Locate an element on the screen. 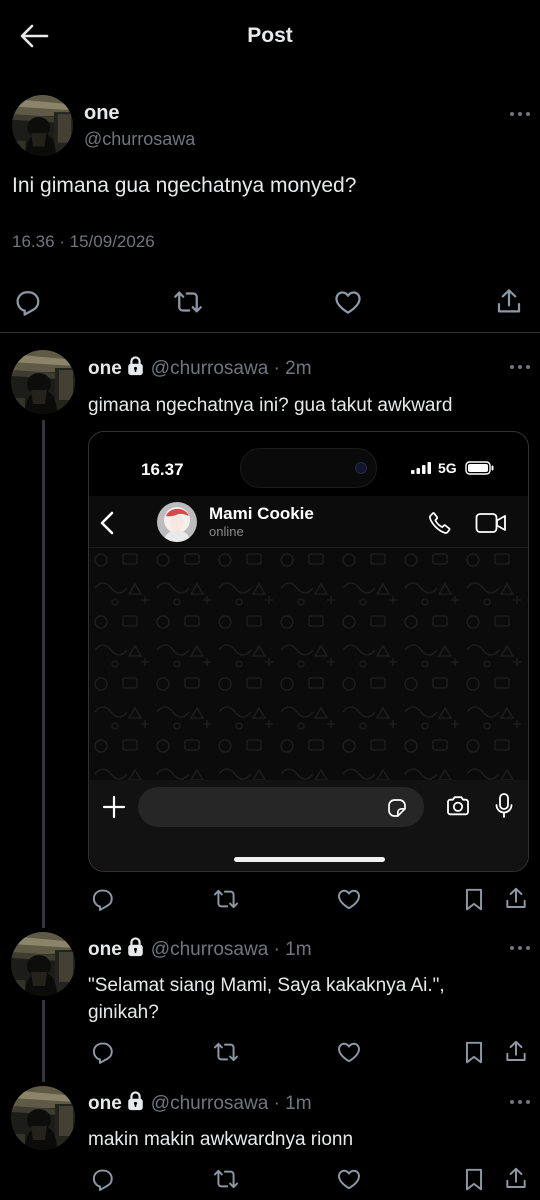 Image resolution: width=540 pixels, height=1200 pixels. phone-icon is located at coordinates (440, 523).